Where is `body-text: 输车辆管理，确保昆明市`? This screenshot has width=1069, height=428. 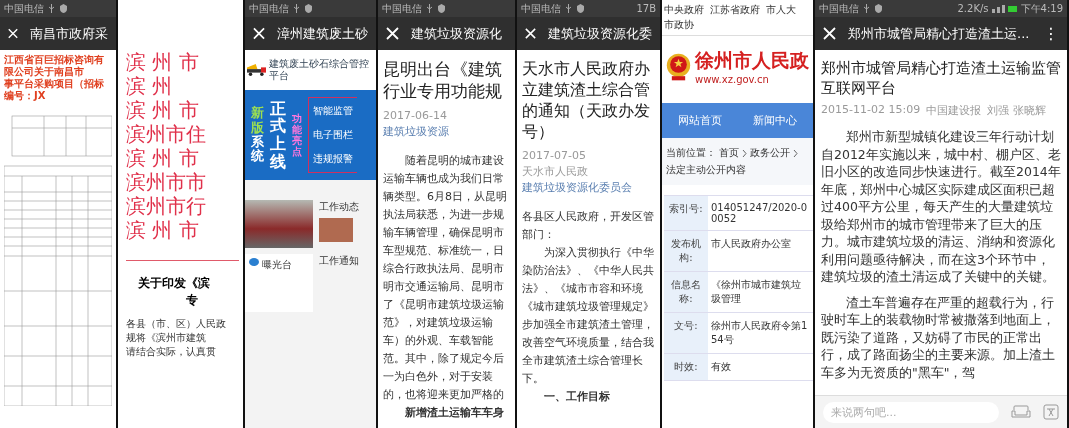
body-text: 输车辆管理，确保昆明市 is located at coordinates (444, 233).